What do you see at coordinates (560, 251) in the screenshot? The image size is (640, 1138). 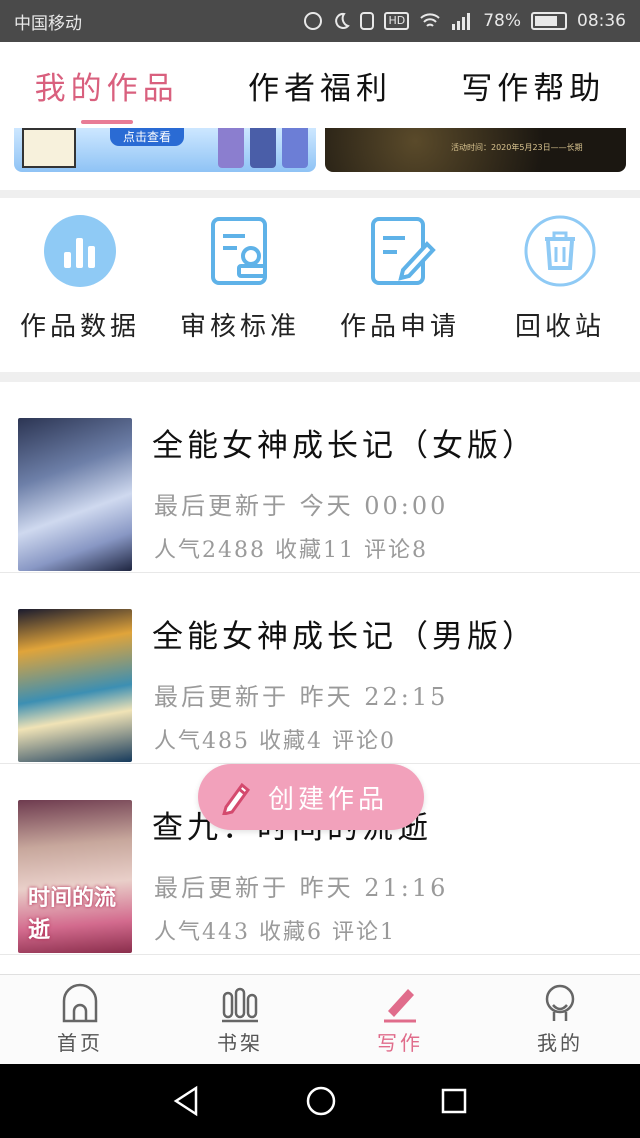 I see `trash-icon` at bounding box center [560, 251].